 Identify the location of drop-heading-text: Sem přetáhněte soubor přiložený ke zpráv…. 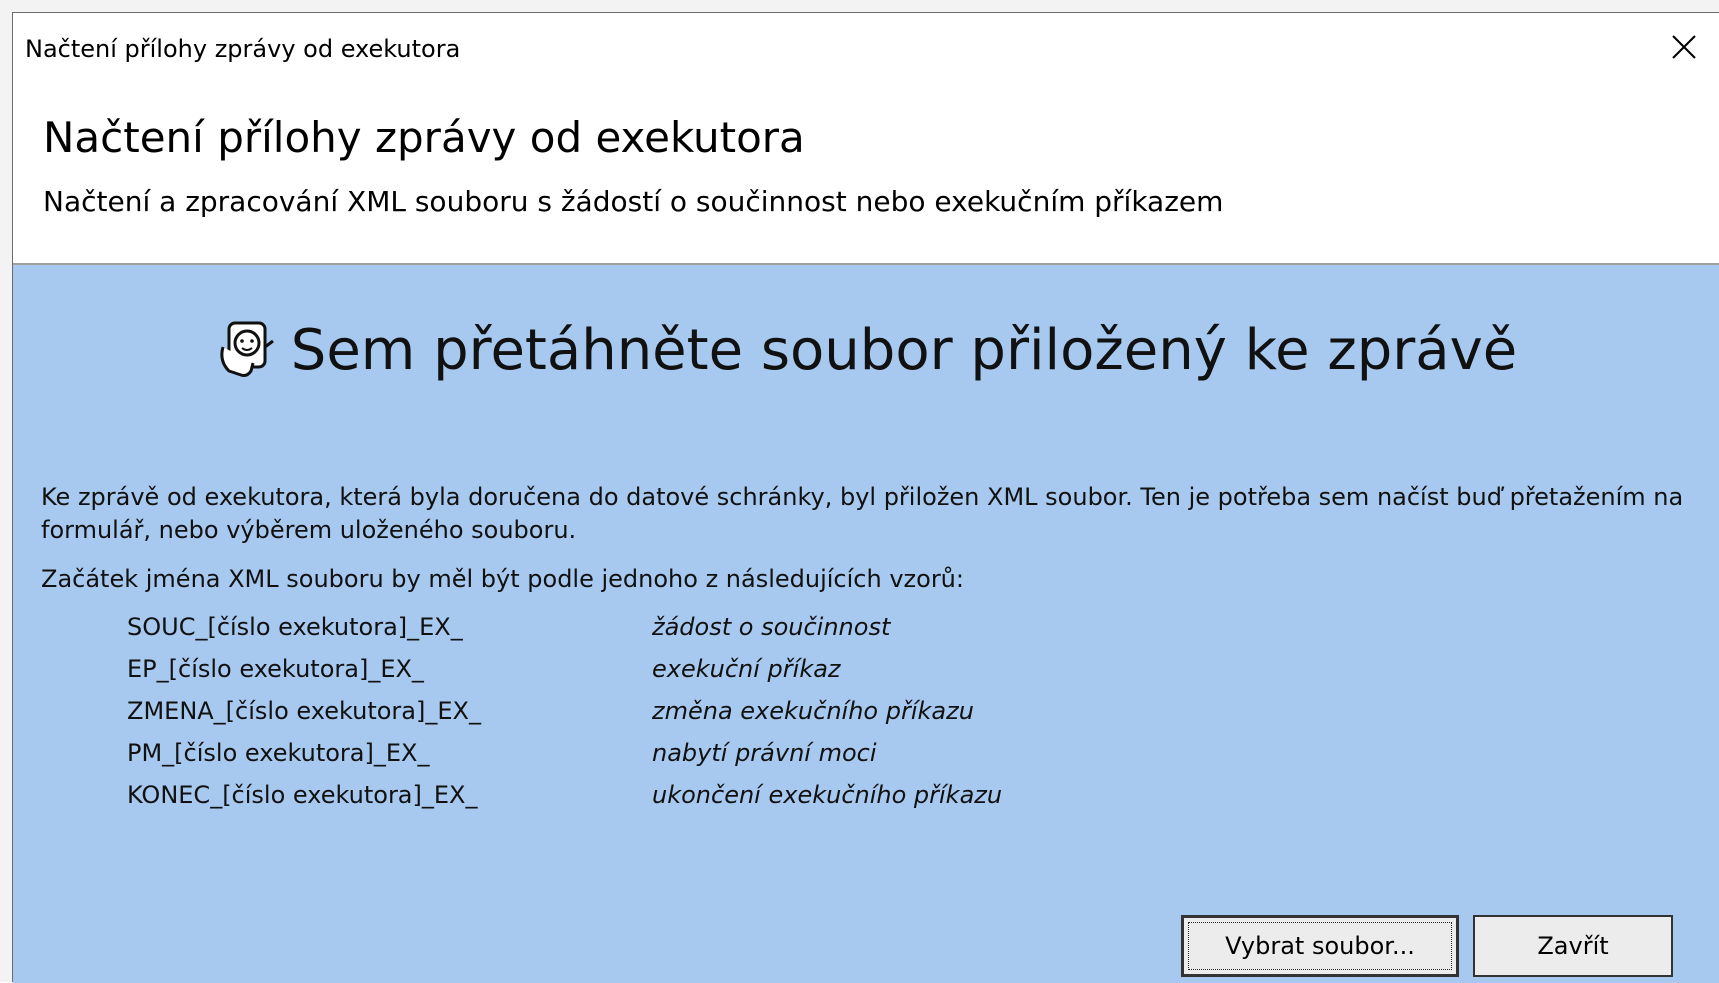
(904, 350).